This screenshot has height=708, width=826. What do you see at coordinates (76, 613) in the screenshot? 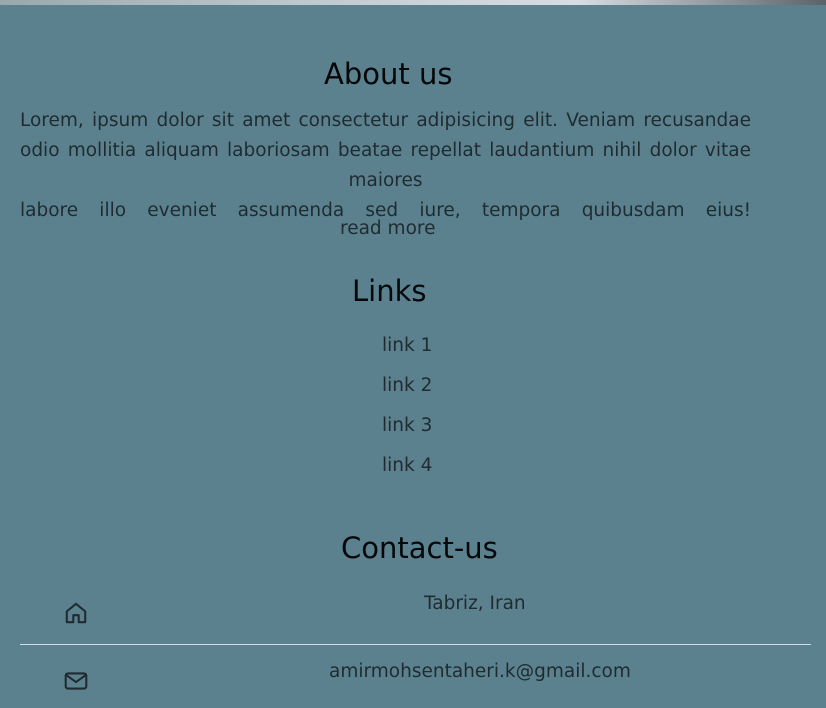
I see `home-icon` at bounding box center [76, 613].